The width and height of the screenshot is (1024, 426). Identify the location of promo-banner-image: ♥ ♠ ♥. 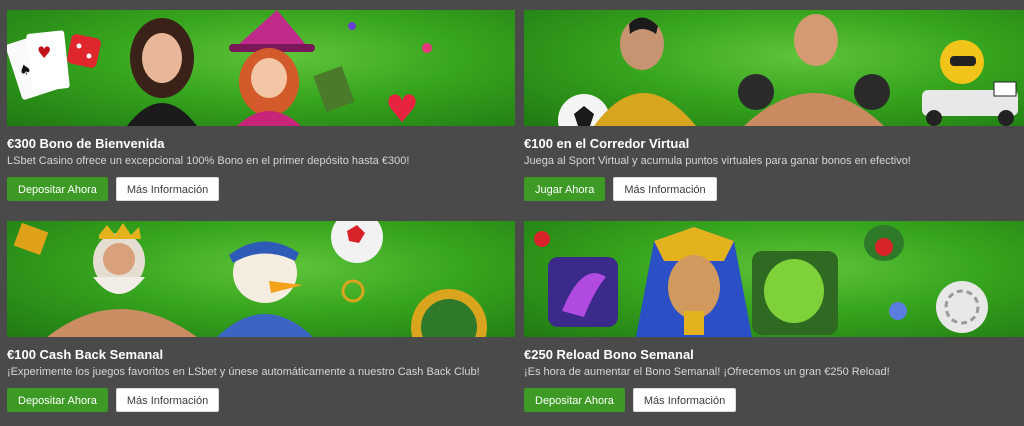
(261, 68).